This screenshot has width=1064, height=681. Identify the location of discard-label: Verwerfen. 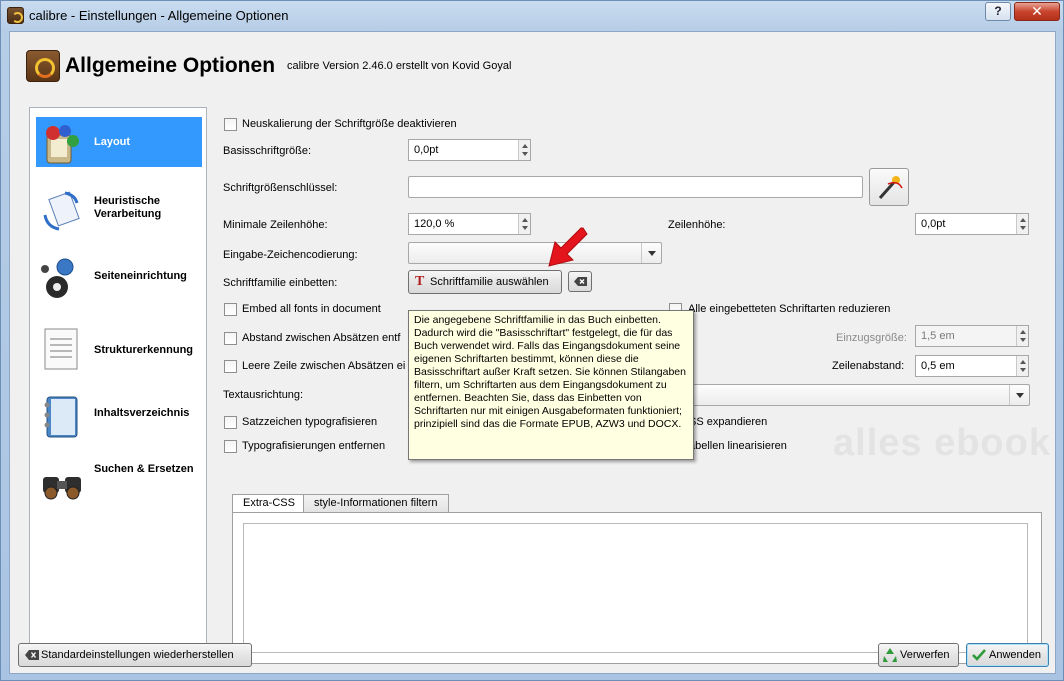
(925, 655).